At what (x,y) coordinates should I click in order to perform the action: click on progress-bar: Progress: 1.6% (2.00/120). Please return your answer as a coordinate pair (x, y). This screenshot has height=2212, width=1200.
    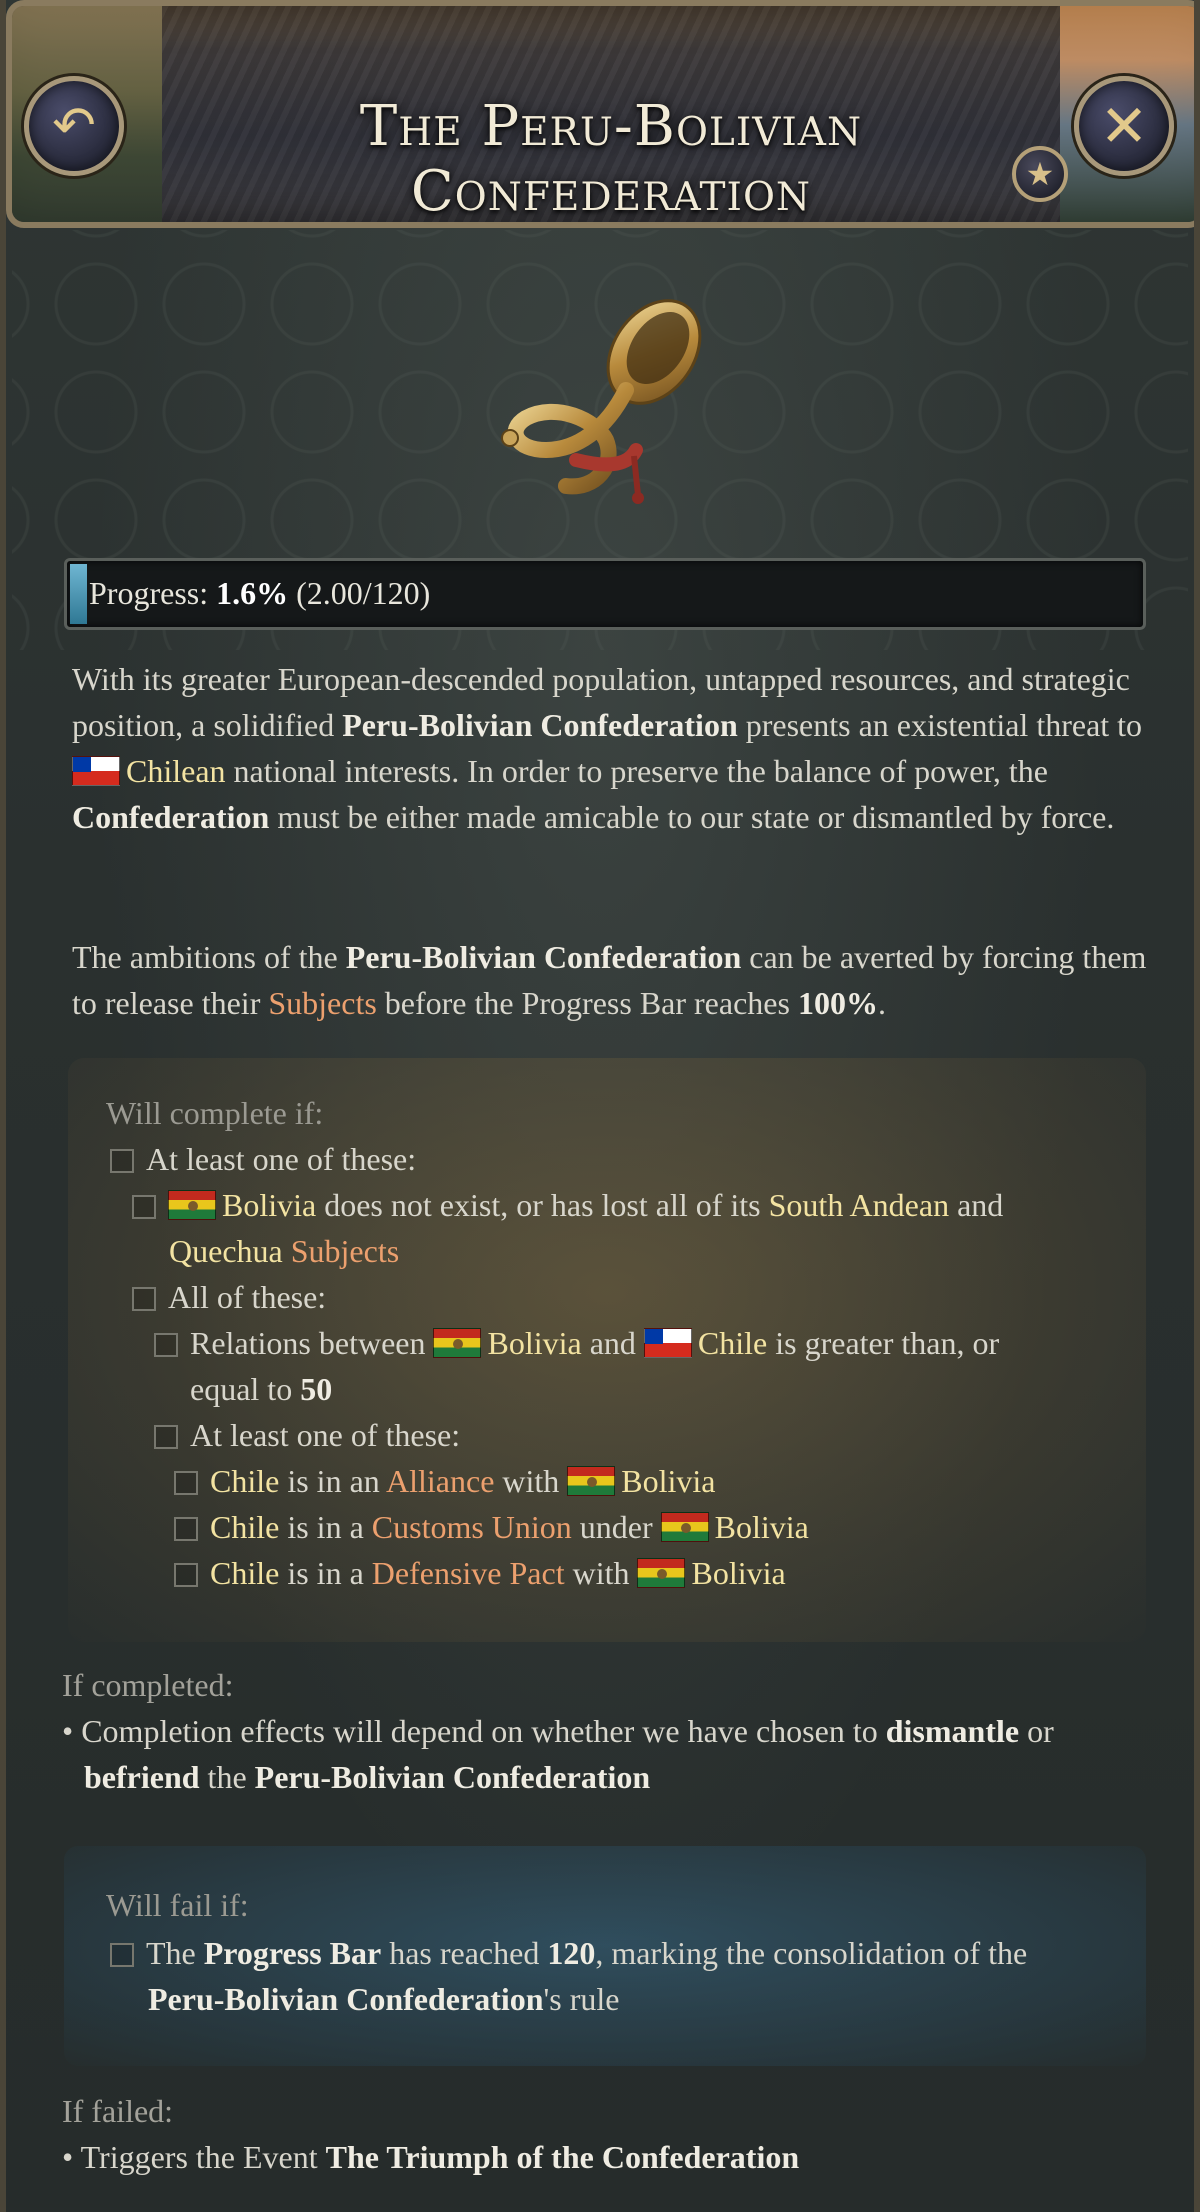
    Looking at the image, I should click on (605, 594).